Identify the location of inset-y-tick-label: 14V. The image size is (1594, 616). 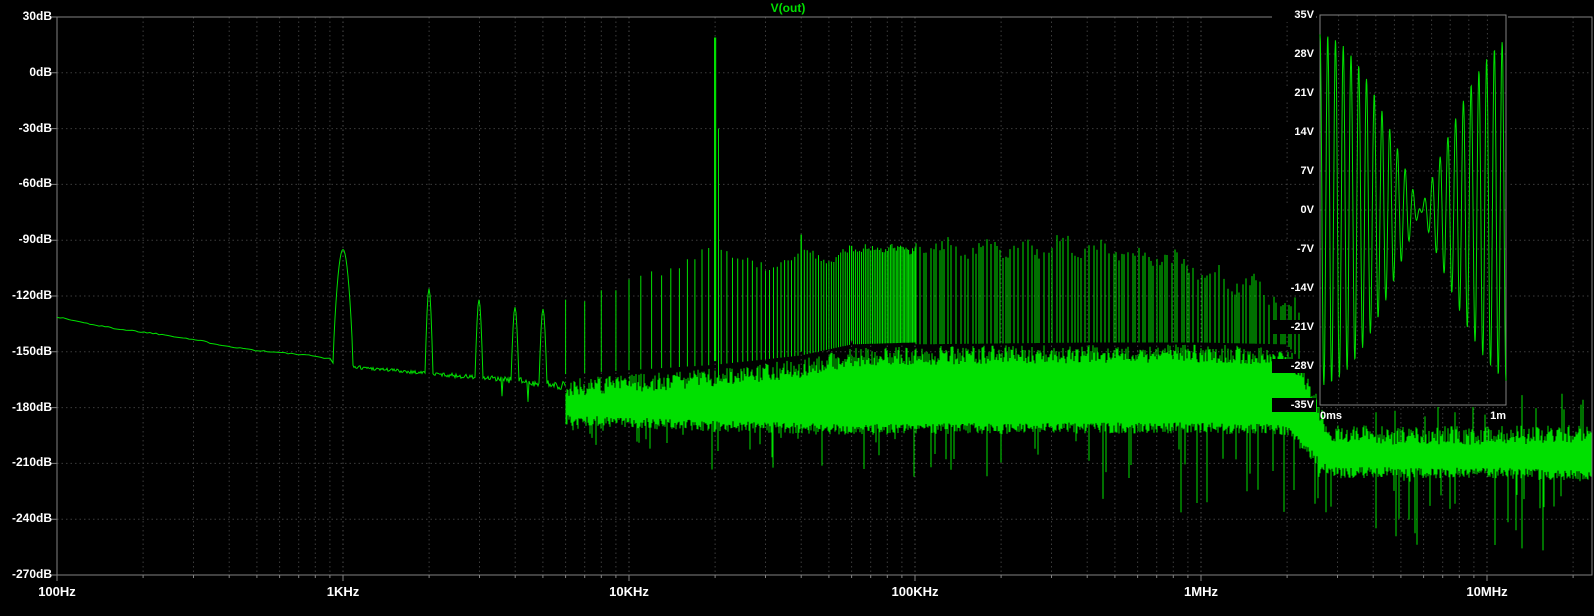
(1294, 132).